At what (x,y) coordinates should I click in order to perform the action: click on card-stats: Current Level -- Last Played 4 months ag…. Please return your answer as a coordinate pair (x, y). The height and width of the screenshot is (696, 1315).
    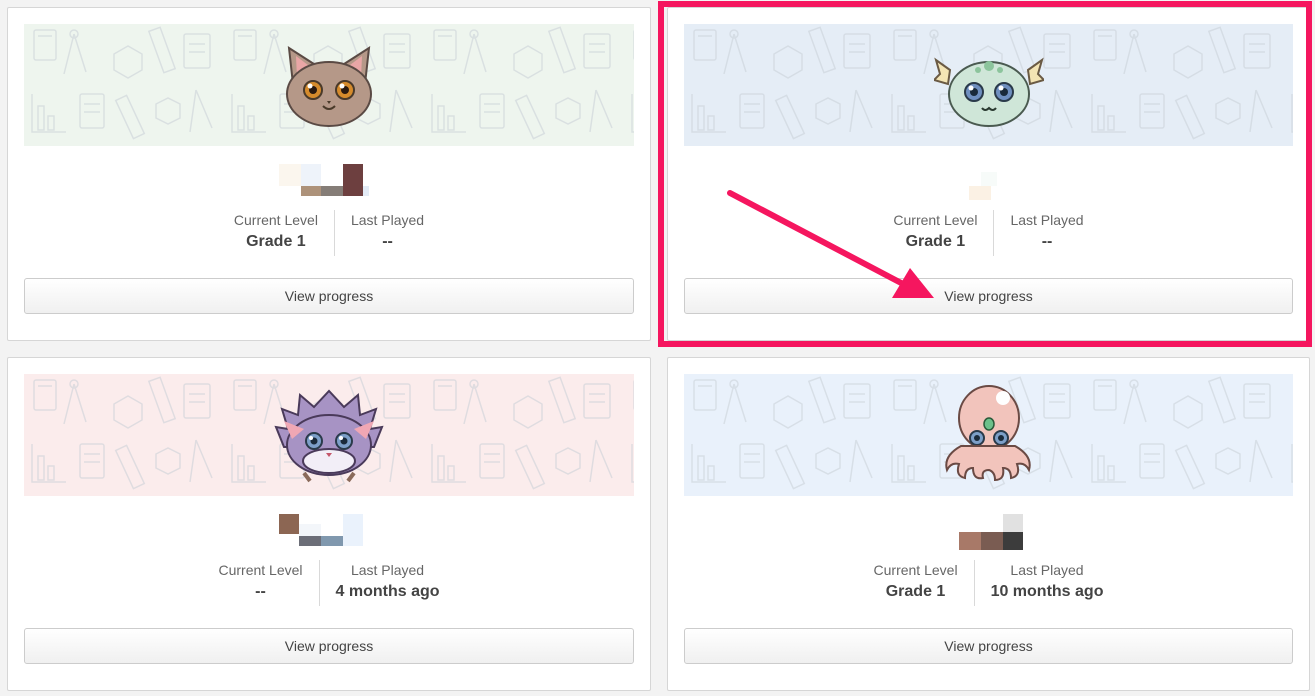
    Looking at the image, I should click on (329, 583).